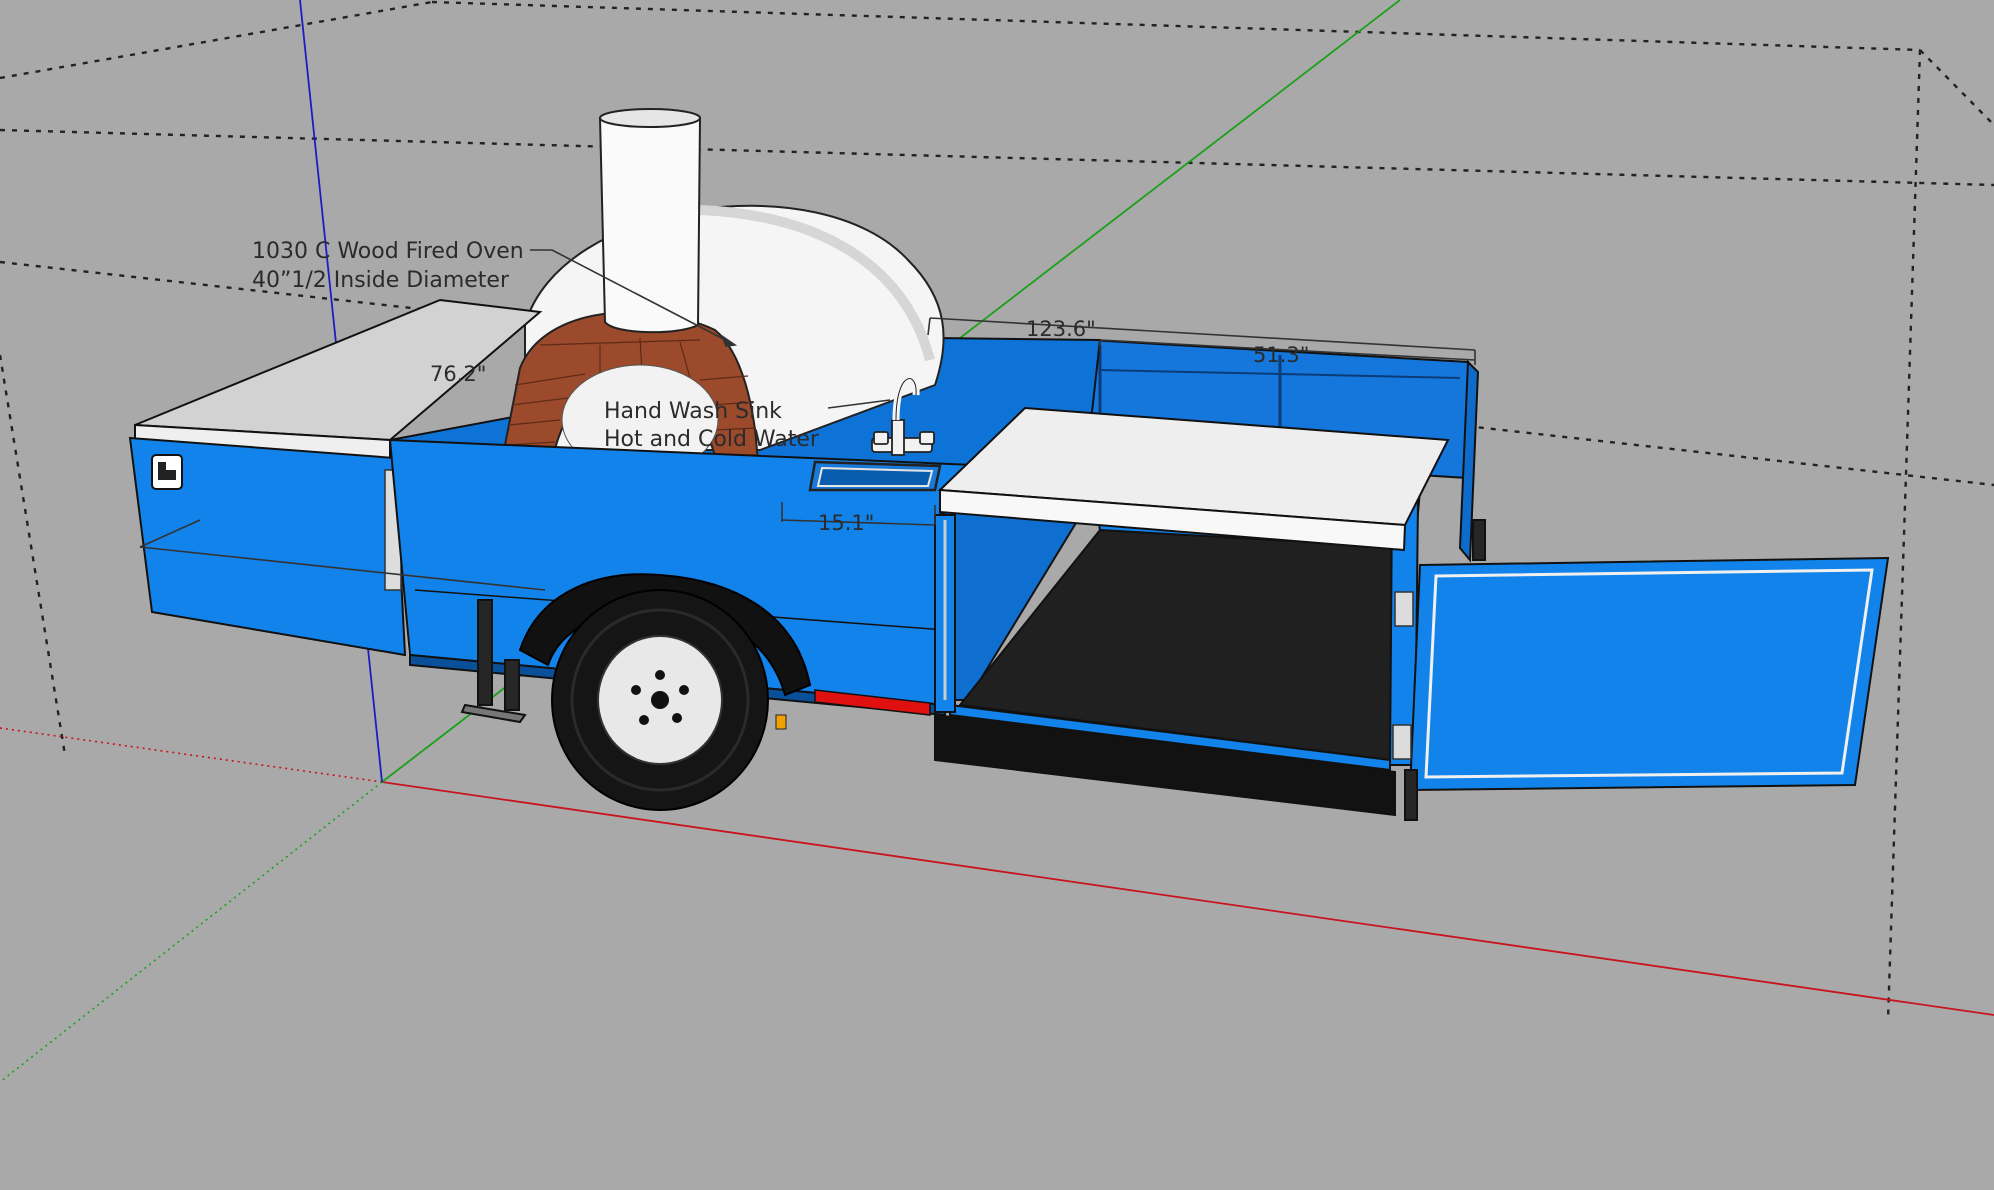 This screenshot has height=1190, width=1994. Describe the element at coordinates (191, 932) in the screenshot. I see `green-axis-dotted` at that location.